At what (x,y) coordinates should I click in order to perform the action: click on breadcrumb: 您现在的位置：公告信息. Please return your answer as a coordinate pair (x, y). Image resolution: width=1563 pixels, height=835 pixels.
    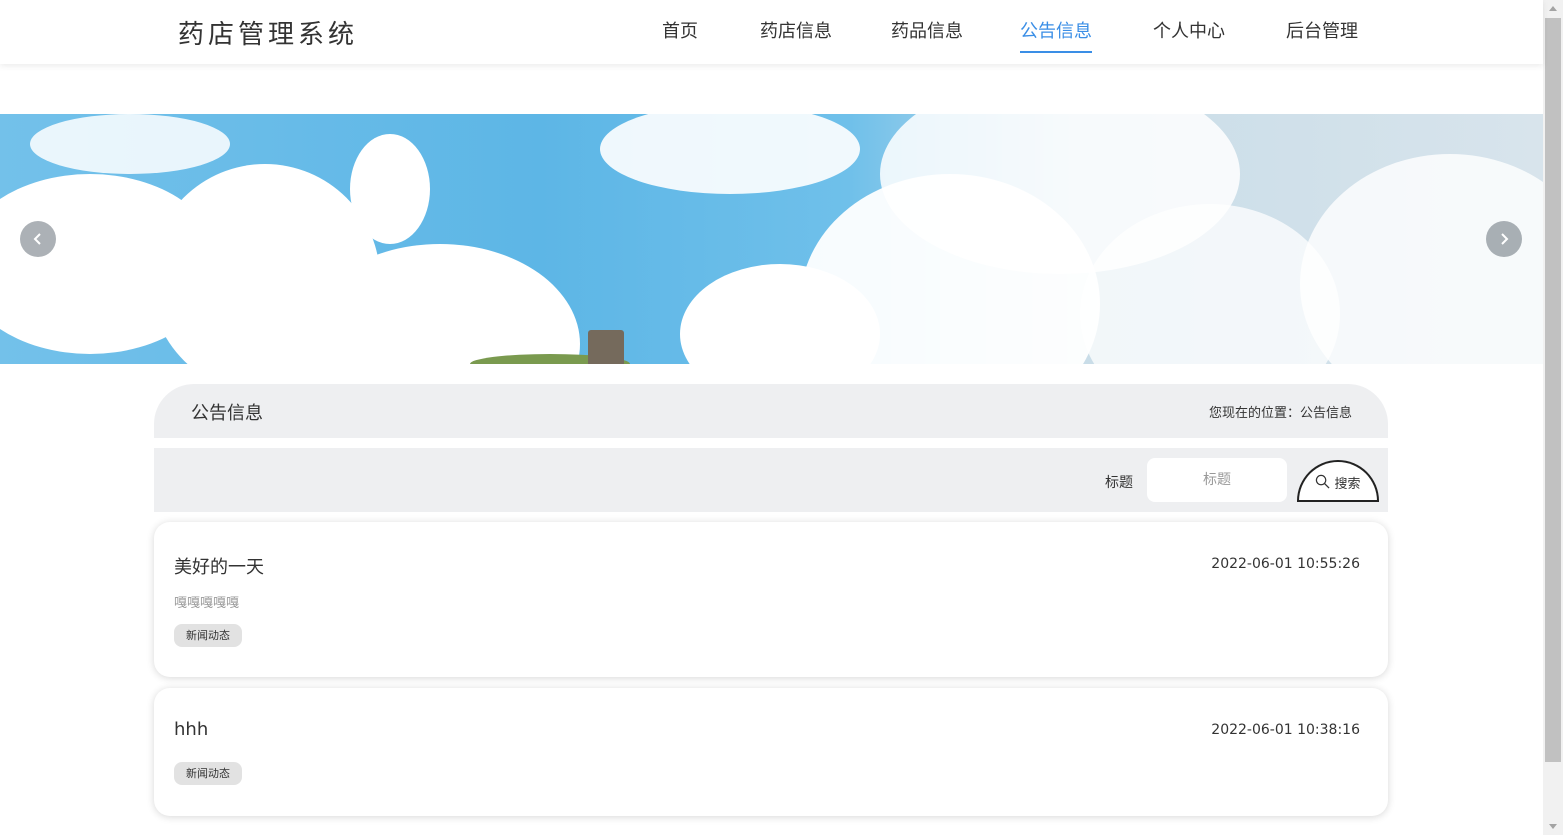
    Looking at the image, I should click on (1280, 413).